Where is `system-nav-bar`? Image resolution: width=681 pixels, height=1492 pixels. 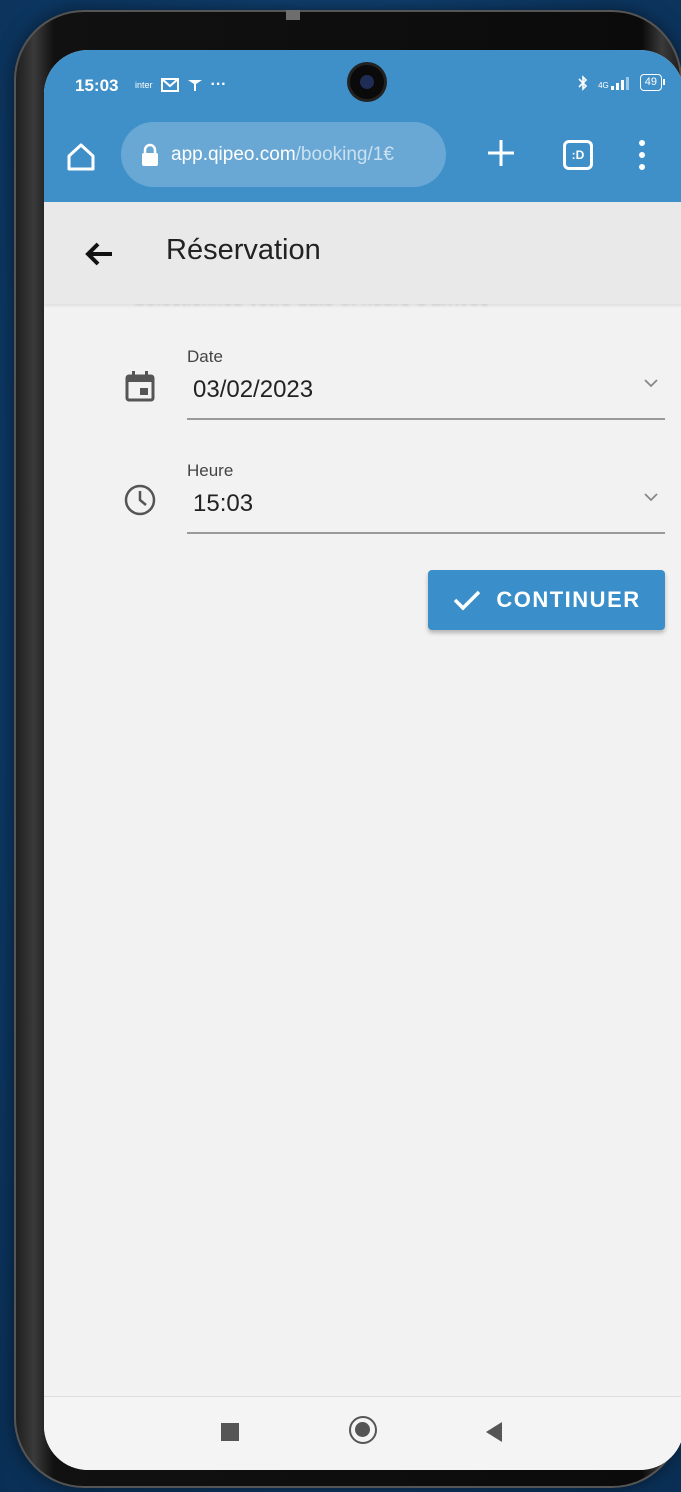 system-nav-bar is located at coordinates (362, 1433).